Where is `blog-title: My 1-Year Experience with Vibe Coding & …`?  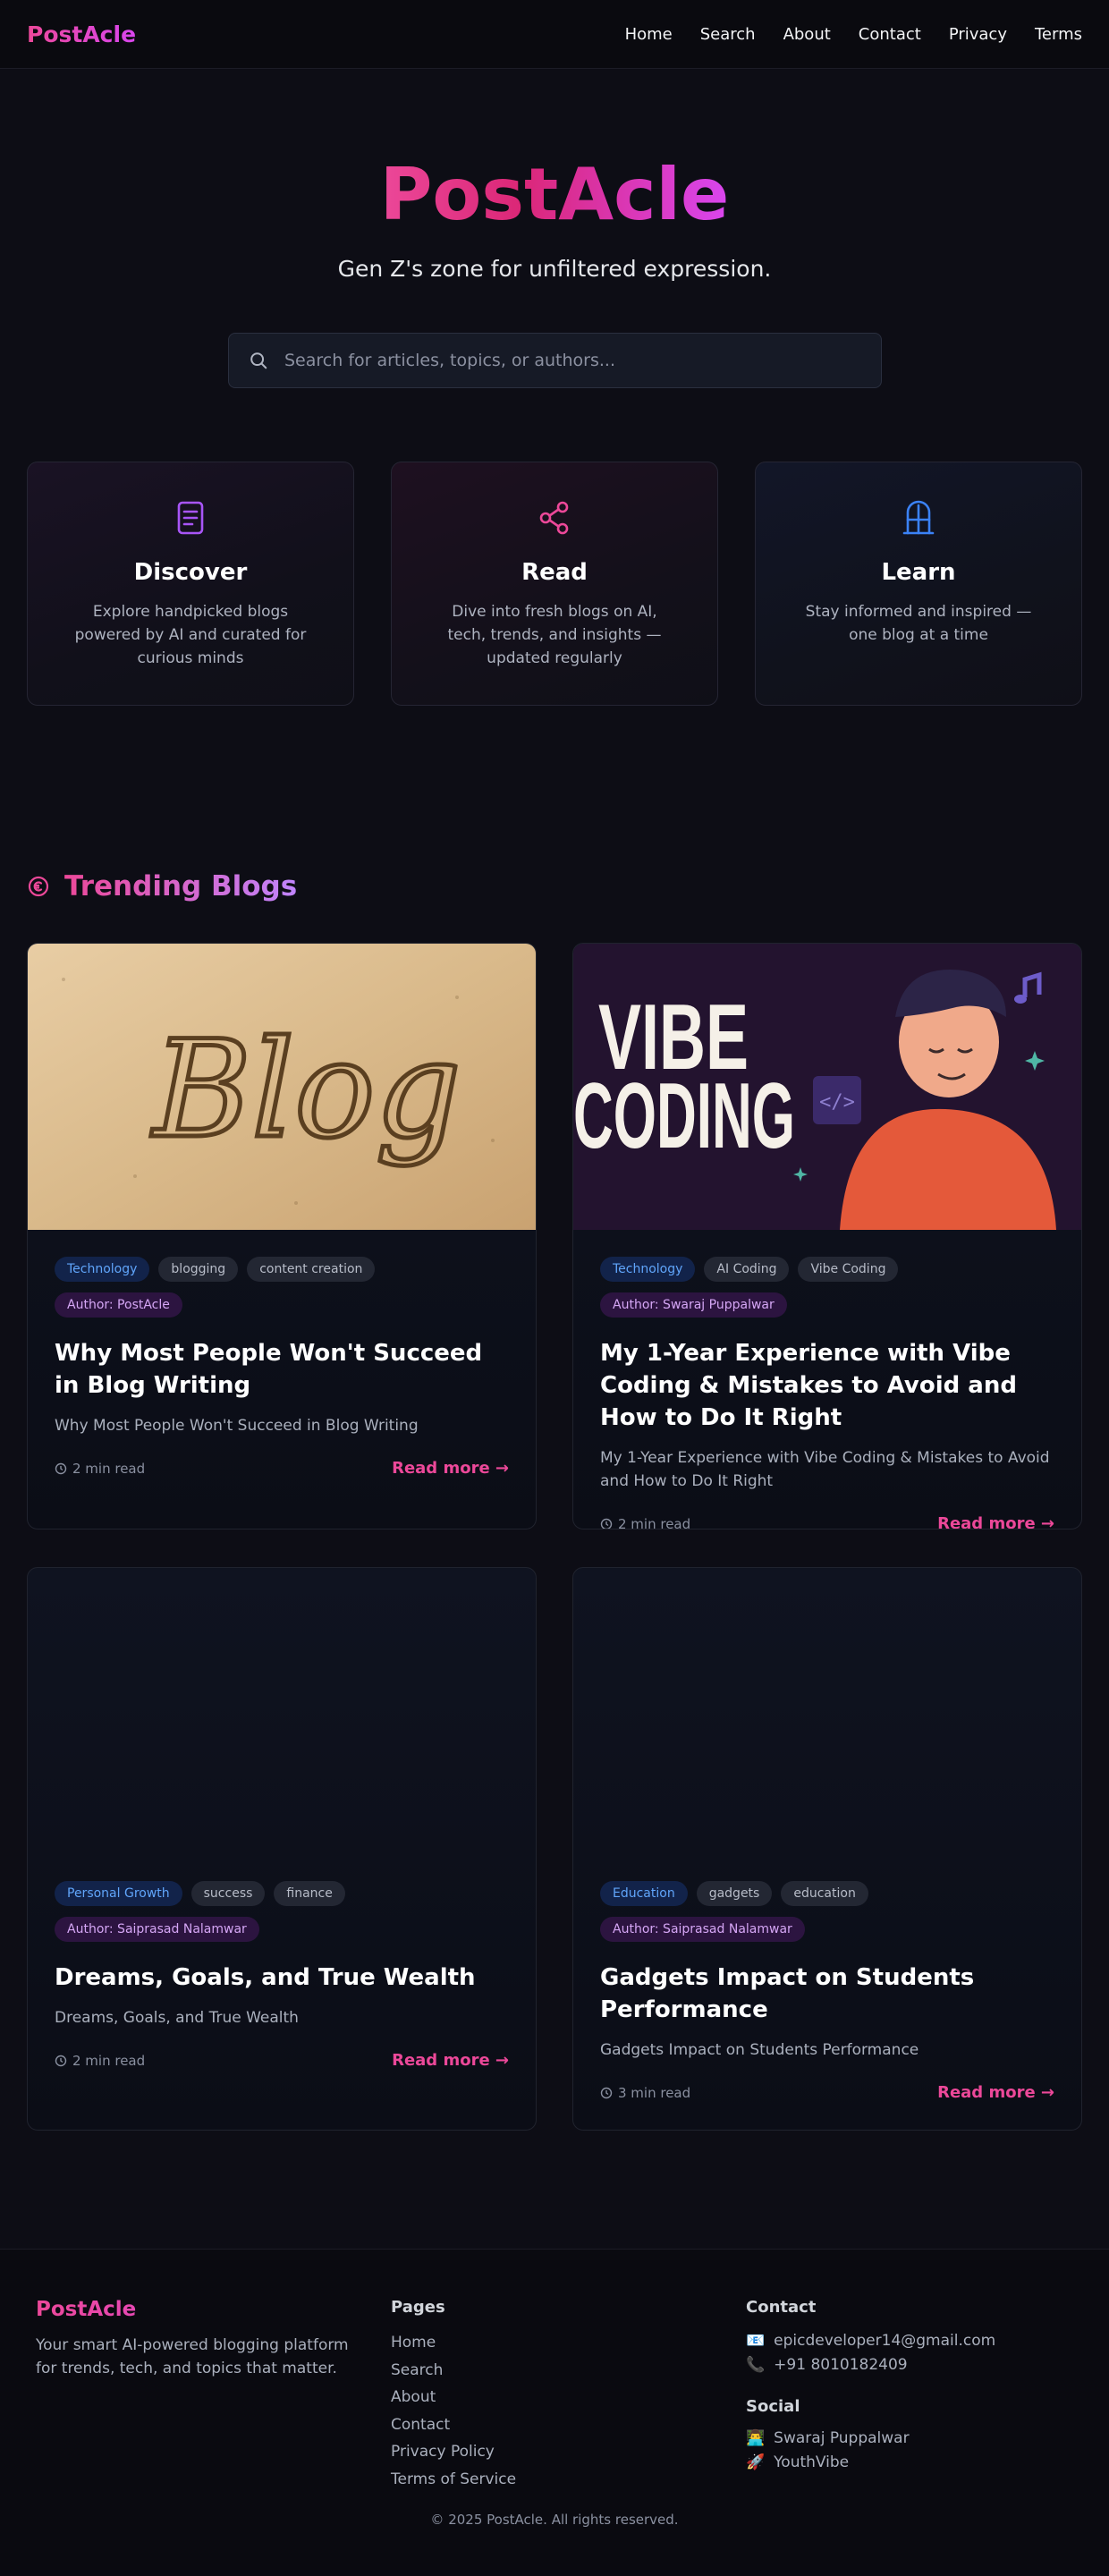 blog-title: My 1-Year Experience with Vibe Coding & … is located at coordinates (827, 1385).